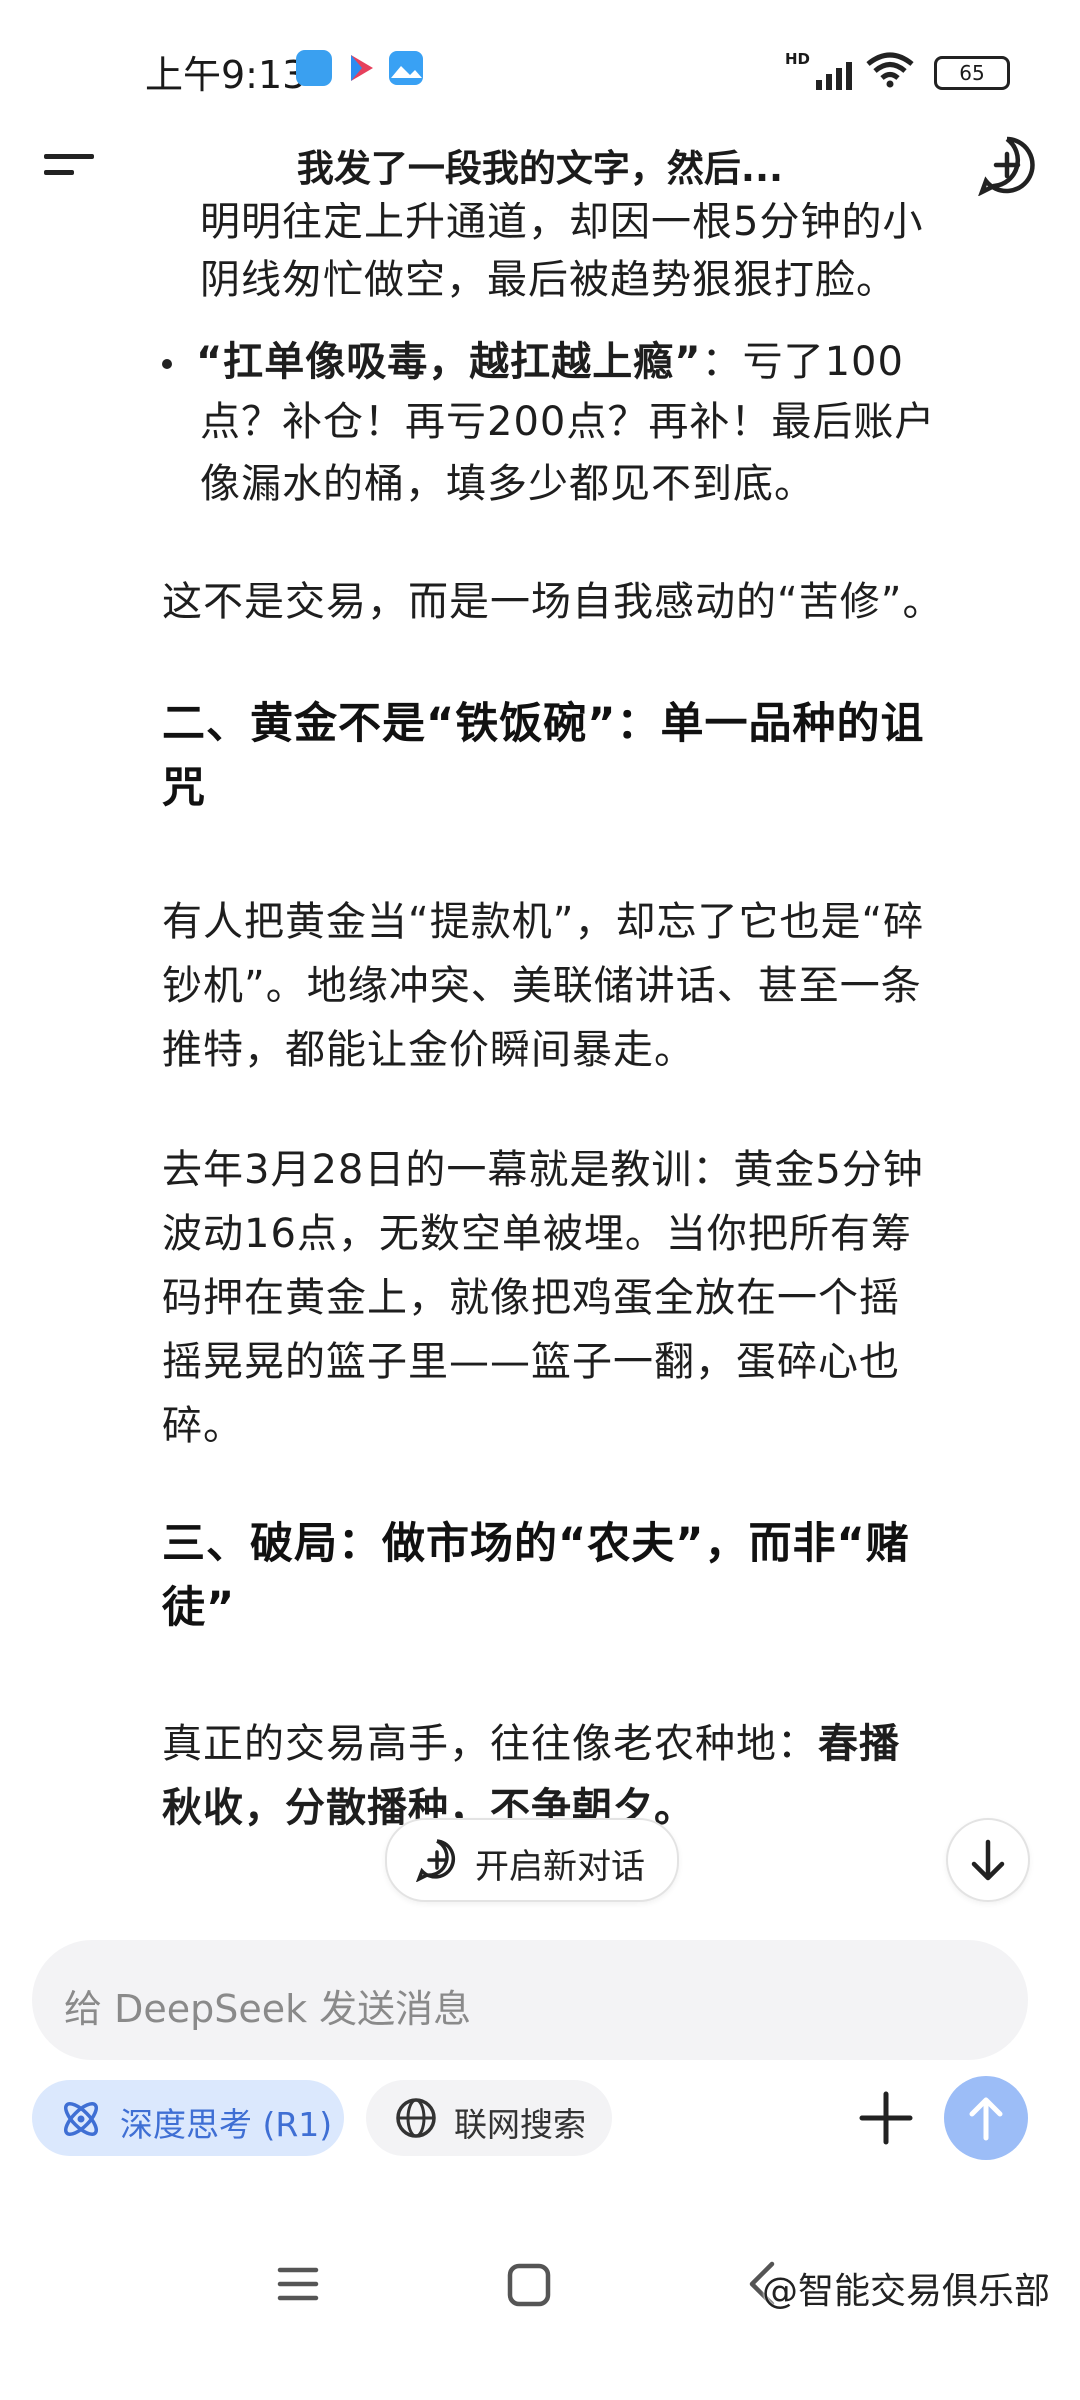  Describe the element at coordinates (543, 922) in the screenshot. I see `text-line: 有人把黄金当“提款机”，却忘了它也是“碎` at that location.